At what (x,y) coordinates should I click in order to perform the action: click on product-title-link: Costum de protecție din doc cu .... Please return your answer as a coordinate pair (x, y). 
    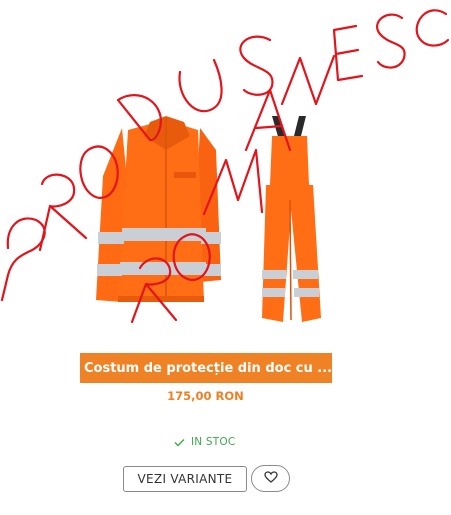
    Looking at the image, I should click on (206, 368).